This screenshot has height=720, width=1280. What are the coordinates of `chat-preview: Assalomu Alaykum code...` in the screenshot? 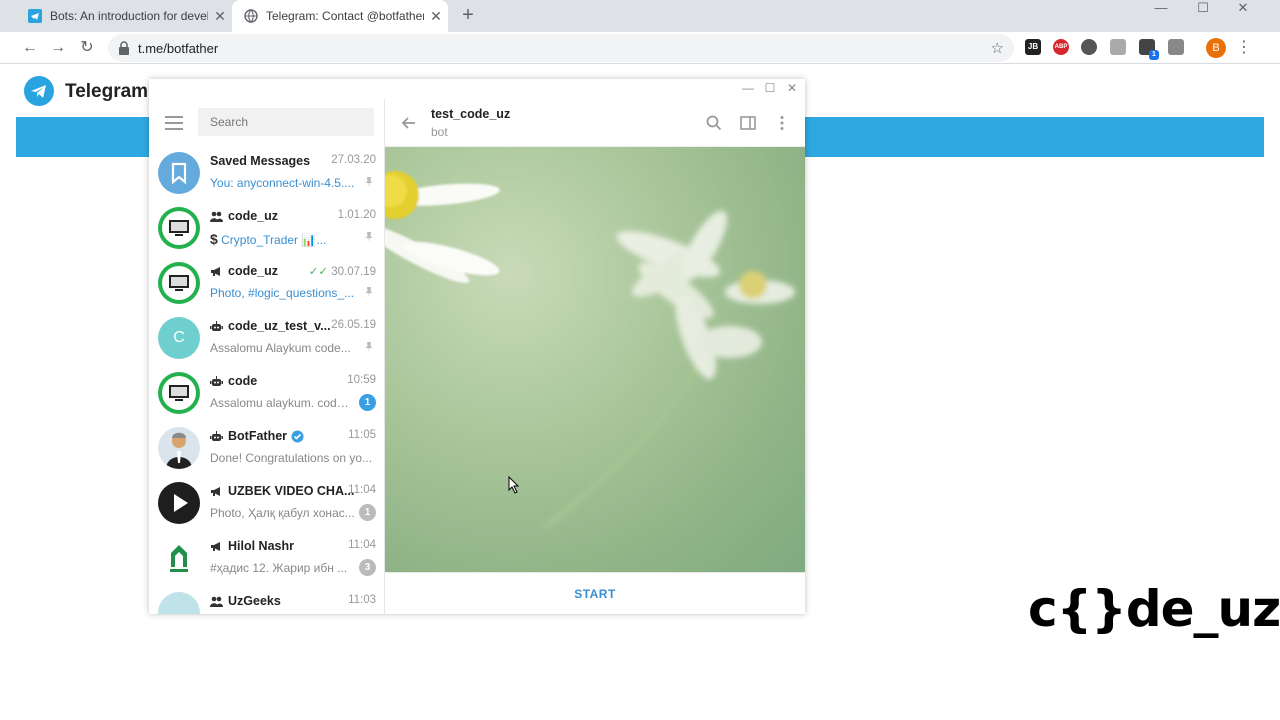 It's located at (280, 348).